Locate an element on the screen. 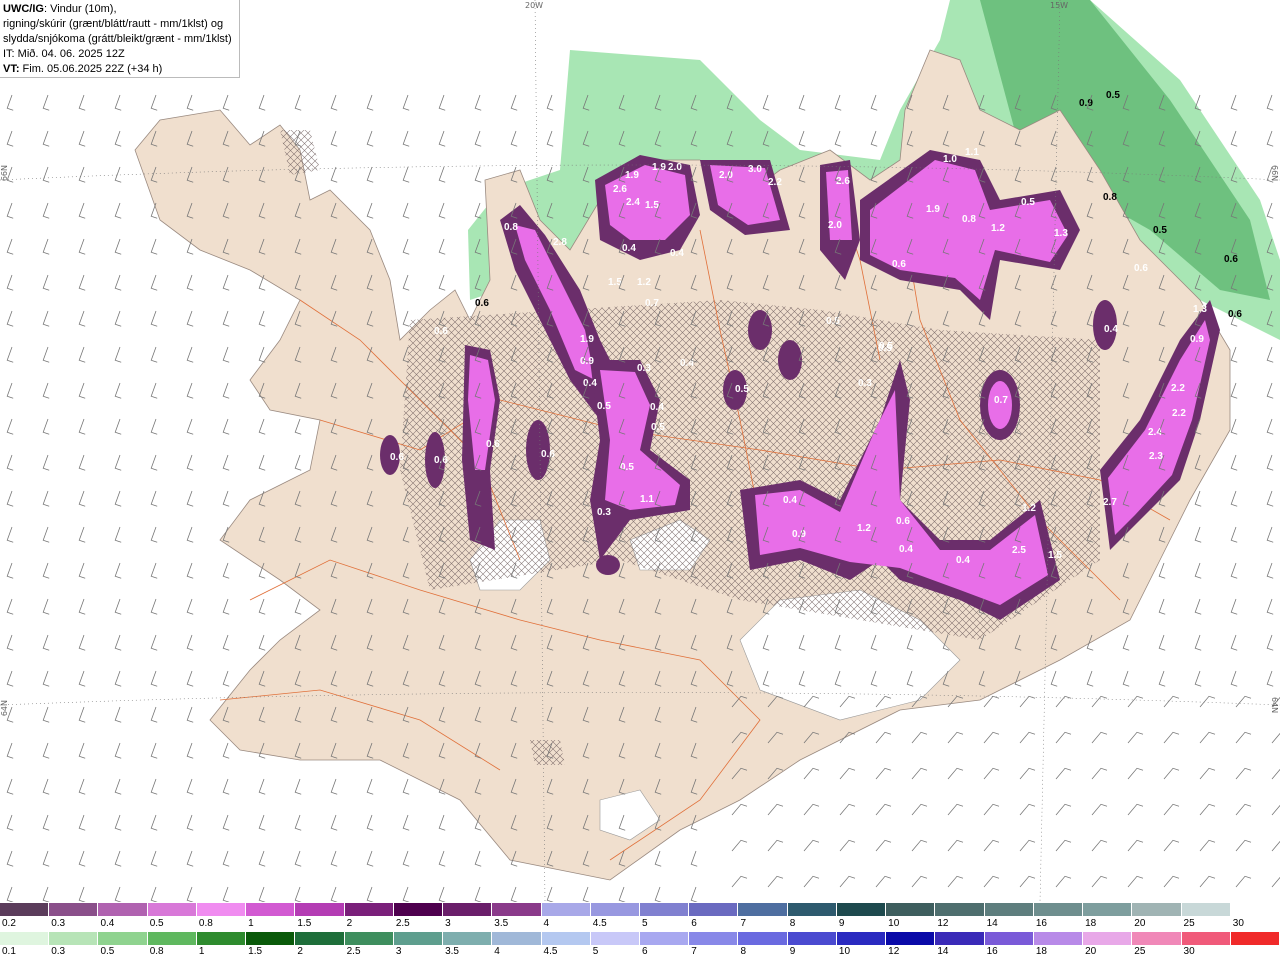 The image size is (1280, 960). legend-tick-label: 25 is located at coordinates (1189, 923).